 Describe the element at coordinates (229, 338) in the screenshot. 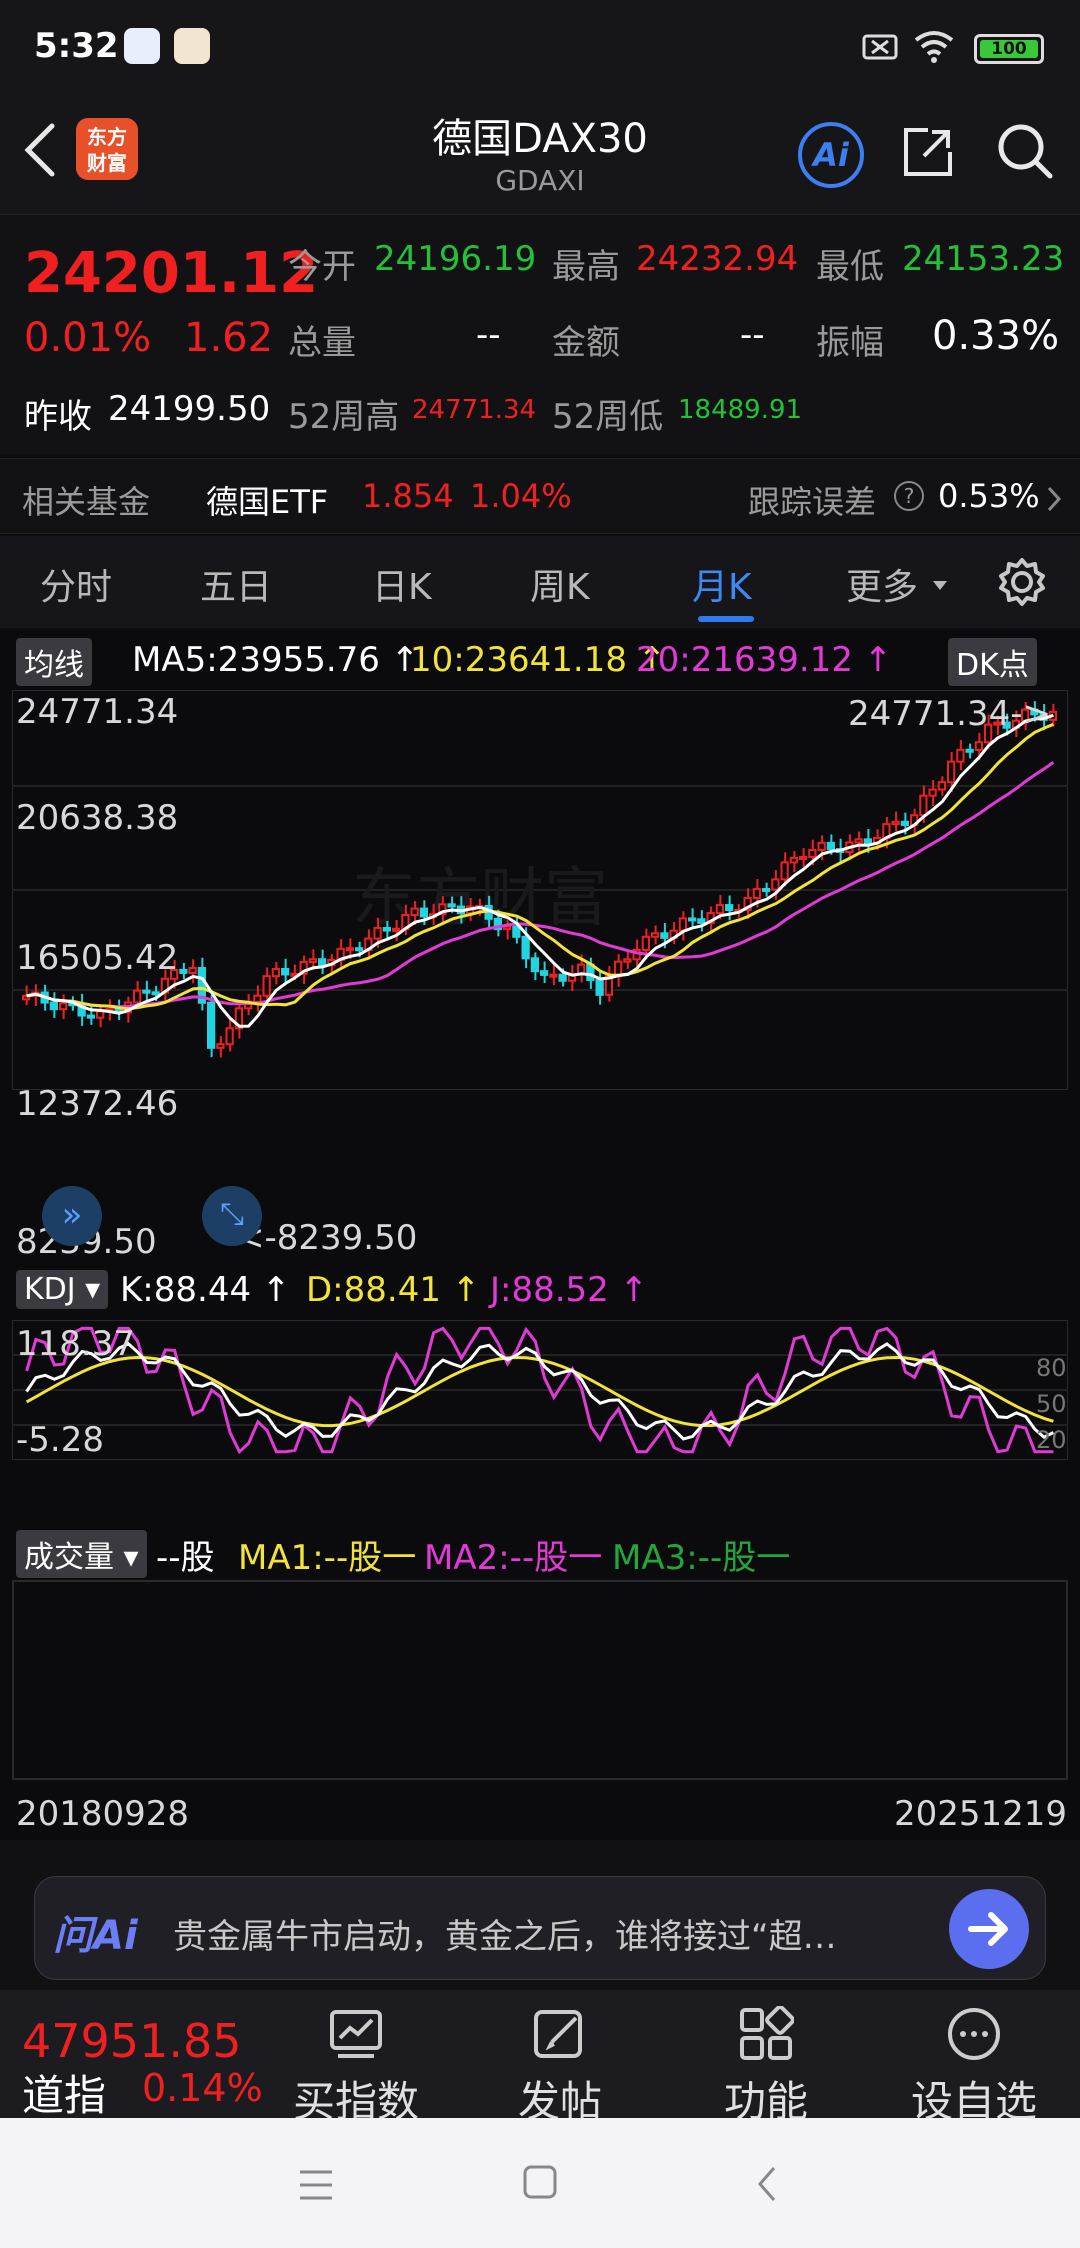

I see `change-amount: 1.62` at that location.